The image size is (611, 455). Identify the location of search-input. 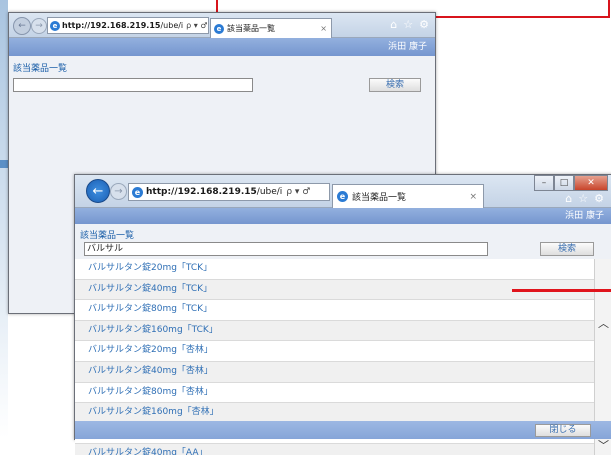
(133, 85).